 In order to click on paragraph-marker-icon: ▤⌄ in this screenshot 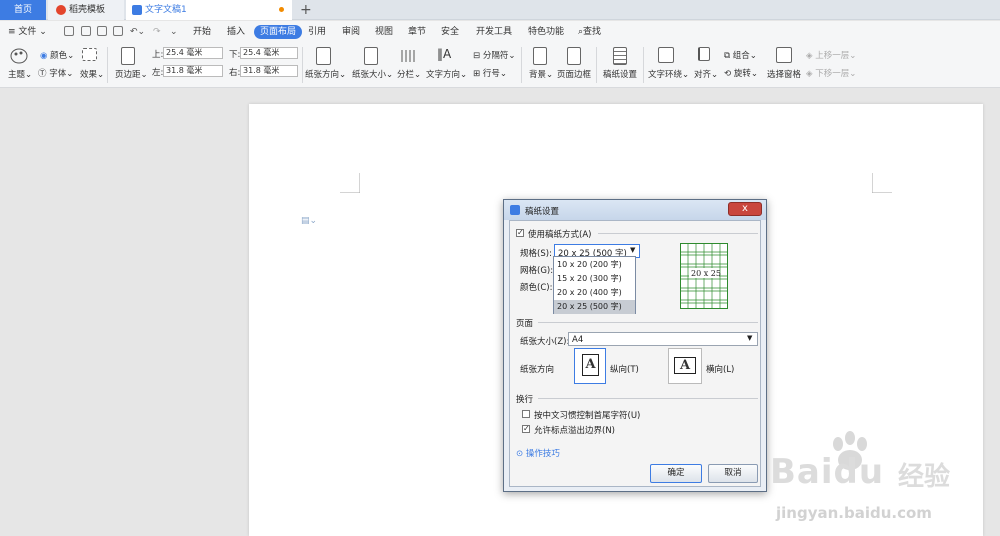, I will do `click(309, 221)`.